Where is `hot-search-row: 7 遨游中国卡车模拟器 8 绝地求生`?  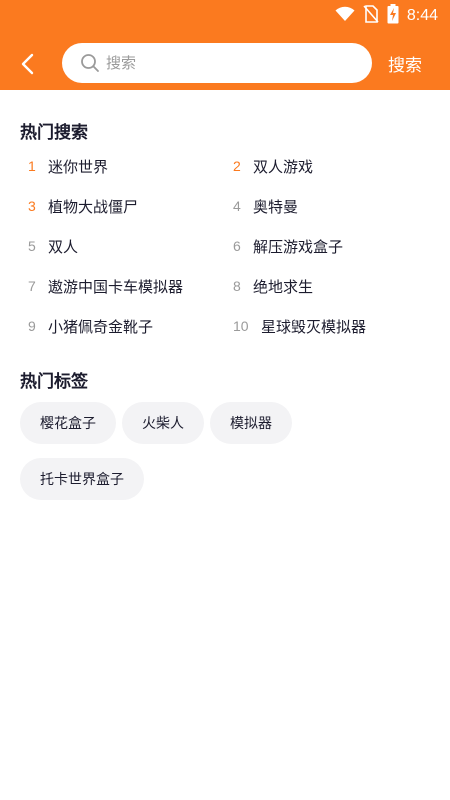
hot-search-row: 7 遨游中国卡车模拟器 8 绝地求生 is located at coordinates (230, 286).